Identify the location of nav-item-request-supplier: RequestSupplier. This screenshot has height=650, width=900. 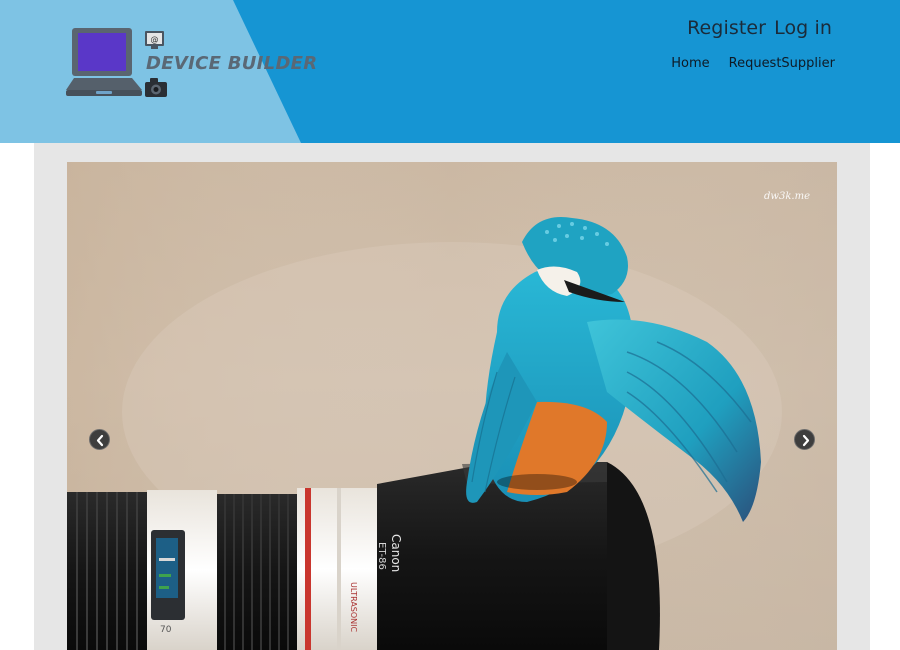
(782, 63).